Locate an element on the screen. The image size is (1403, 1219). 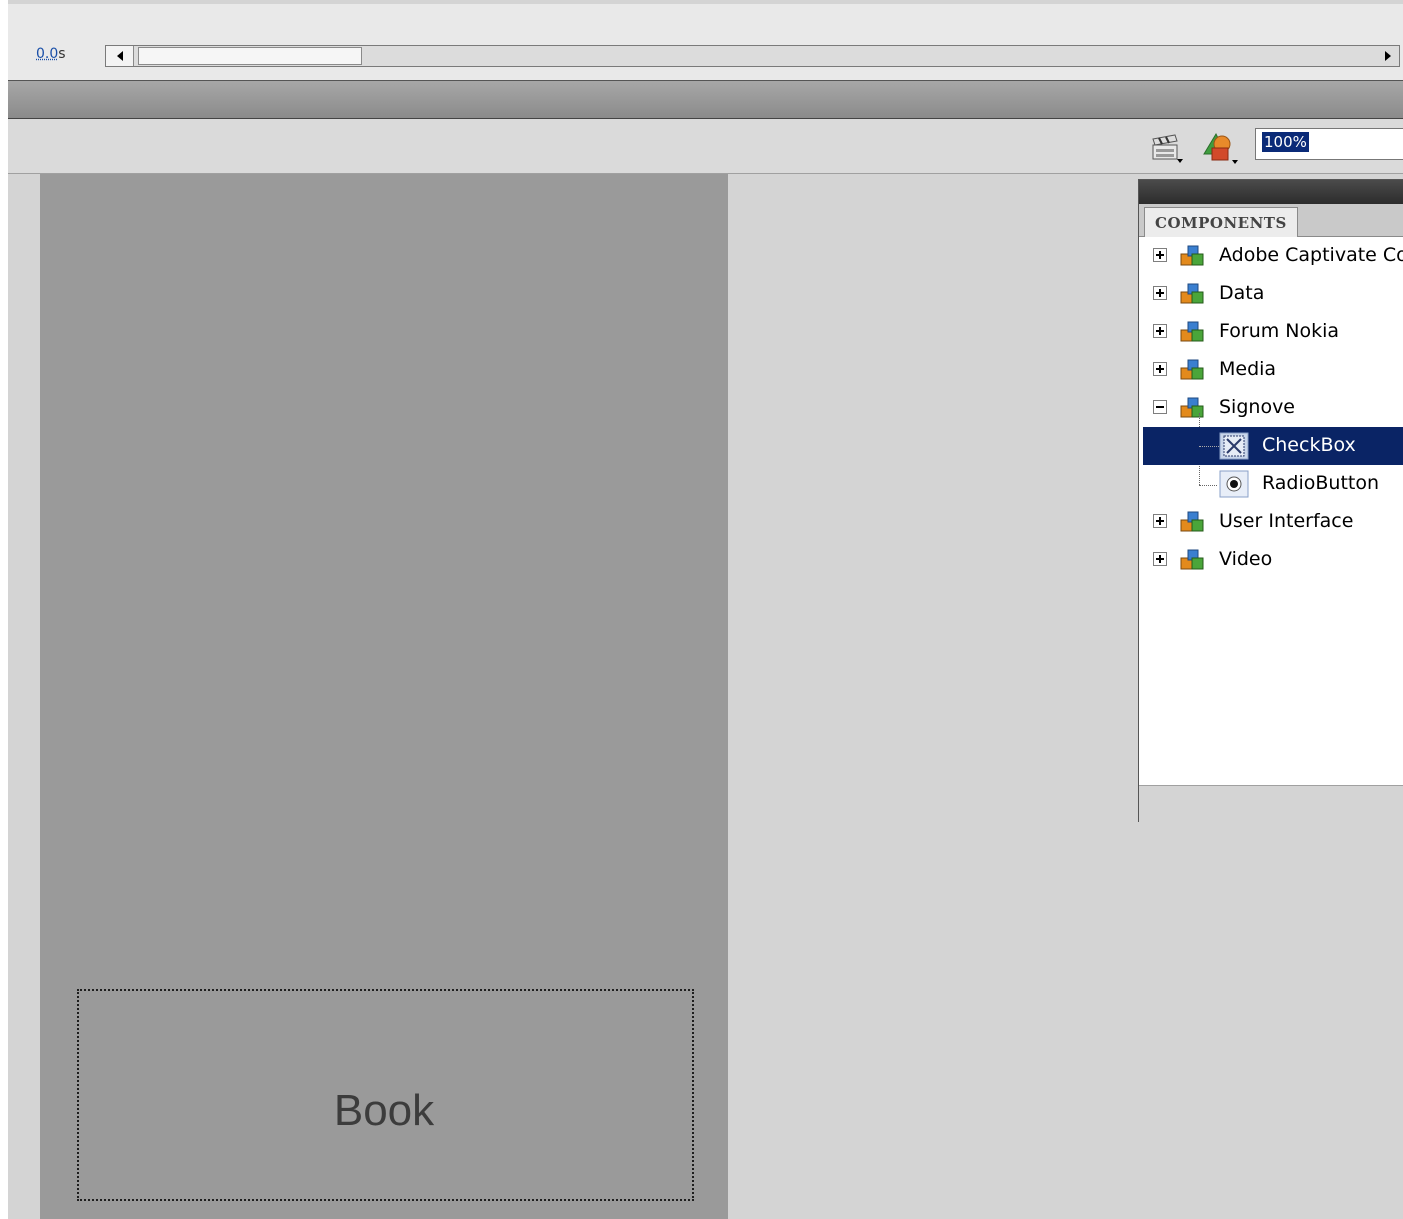
timeline-scrollbar is located at coordinates (752, 56).